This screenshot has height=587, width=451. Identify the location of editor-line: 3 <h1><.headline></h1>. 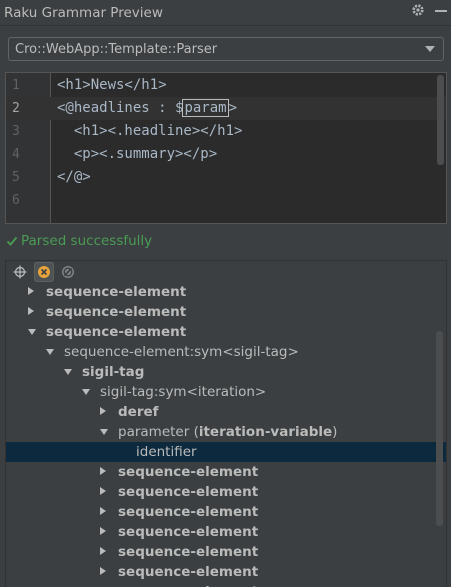
(226, 131).